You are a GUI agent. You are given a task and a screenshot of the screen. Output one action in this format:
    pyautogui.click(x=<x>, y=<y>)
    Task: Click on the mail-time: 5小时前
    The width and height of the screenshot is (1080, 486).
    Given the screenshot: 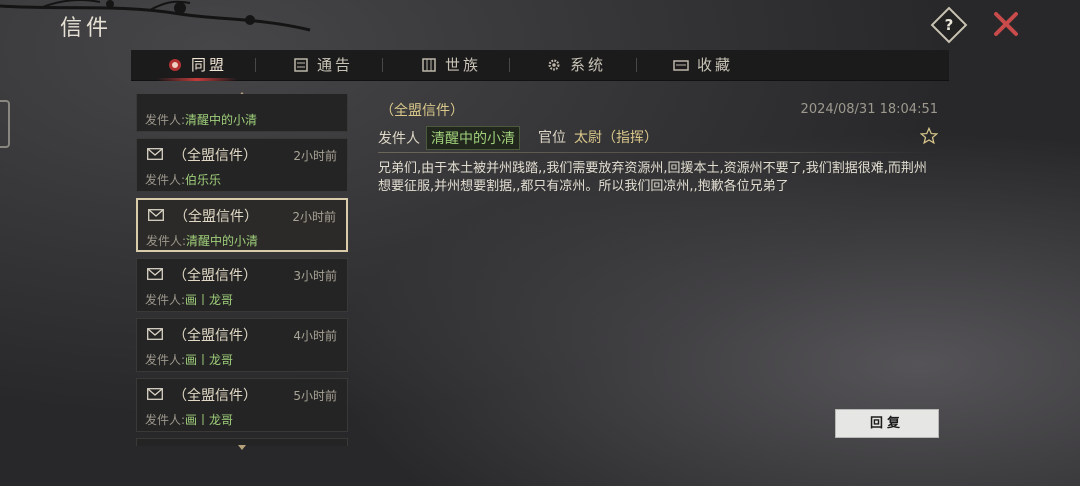 What is the action you would take?
    pyautogui.click(x=315, y=396)
    